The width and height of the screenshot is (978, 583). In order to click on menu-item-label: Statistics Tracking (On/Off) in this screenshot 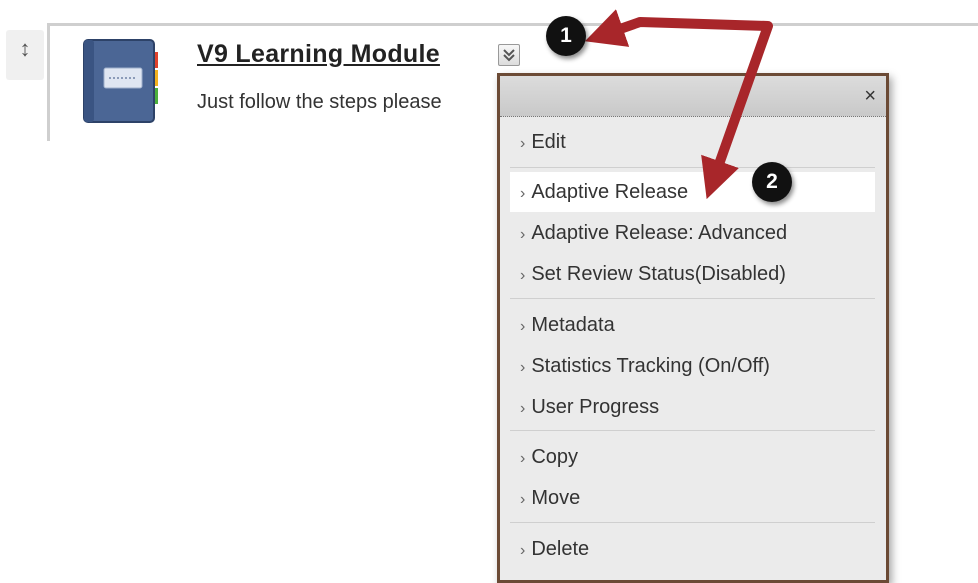, I will do `click(650, 366)`.